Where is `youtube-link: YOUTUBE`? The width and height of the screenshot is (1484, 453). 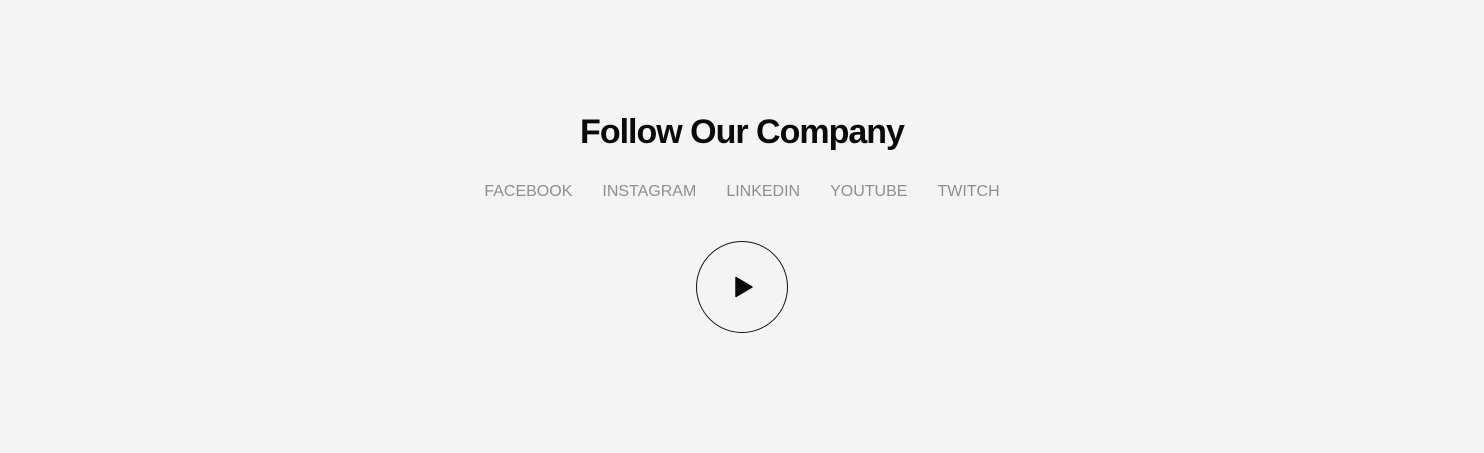 youtube-link: YOUTUBE is located at coordinates (868, 192).